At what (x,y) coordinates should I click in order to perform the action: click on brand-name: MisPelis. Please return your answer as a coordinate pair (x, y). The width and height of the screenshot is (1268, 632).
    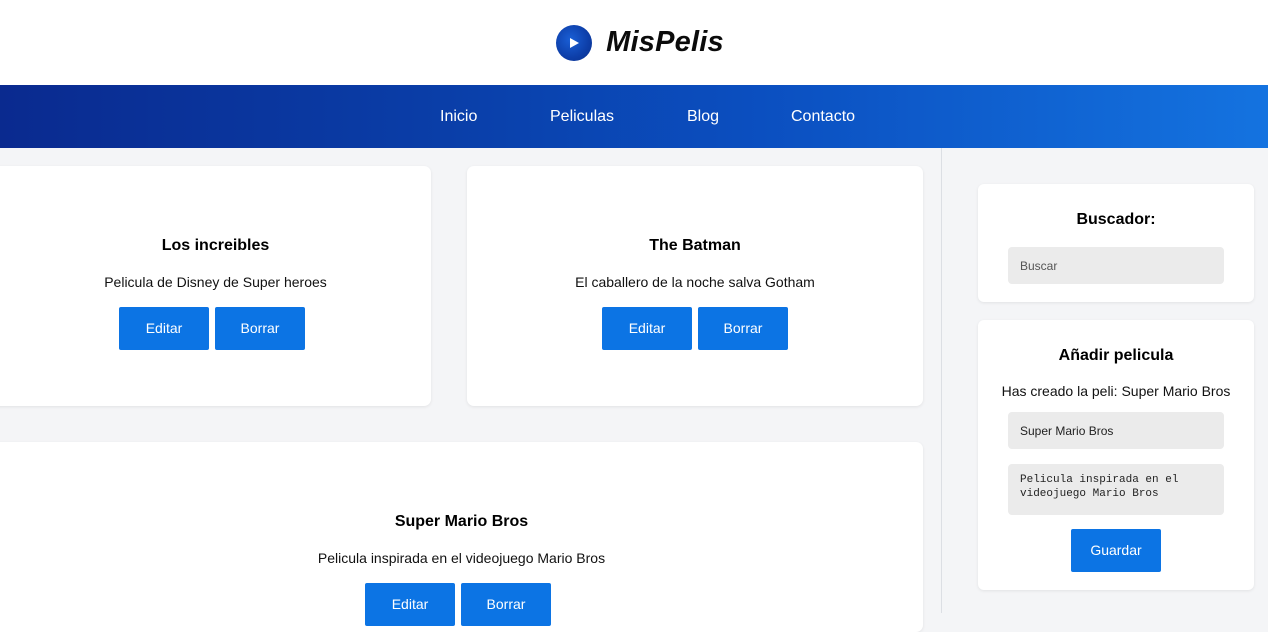
    Looking at the image, I should click on (665, 42).